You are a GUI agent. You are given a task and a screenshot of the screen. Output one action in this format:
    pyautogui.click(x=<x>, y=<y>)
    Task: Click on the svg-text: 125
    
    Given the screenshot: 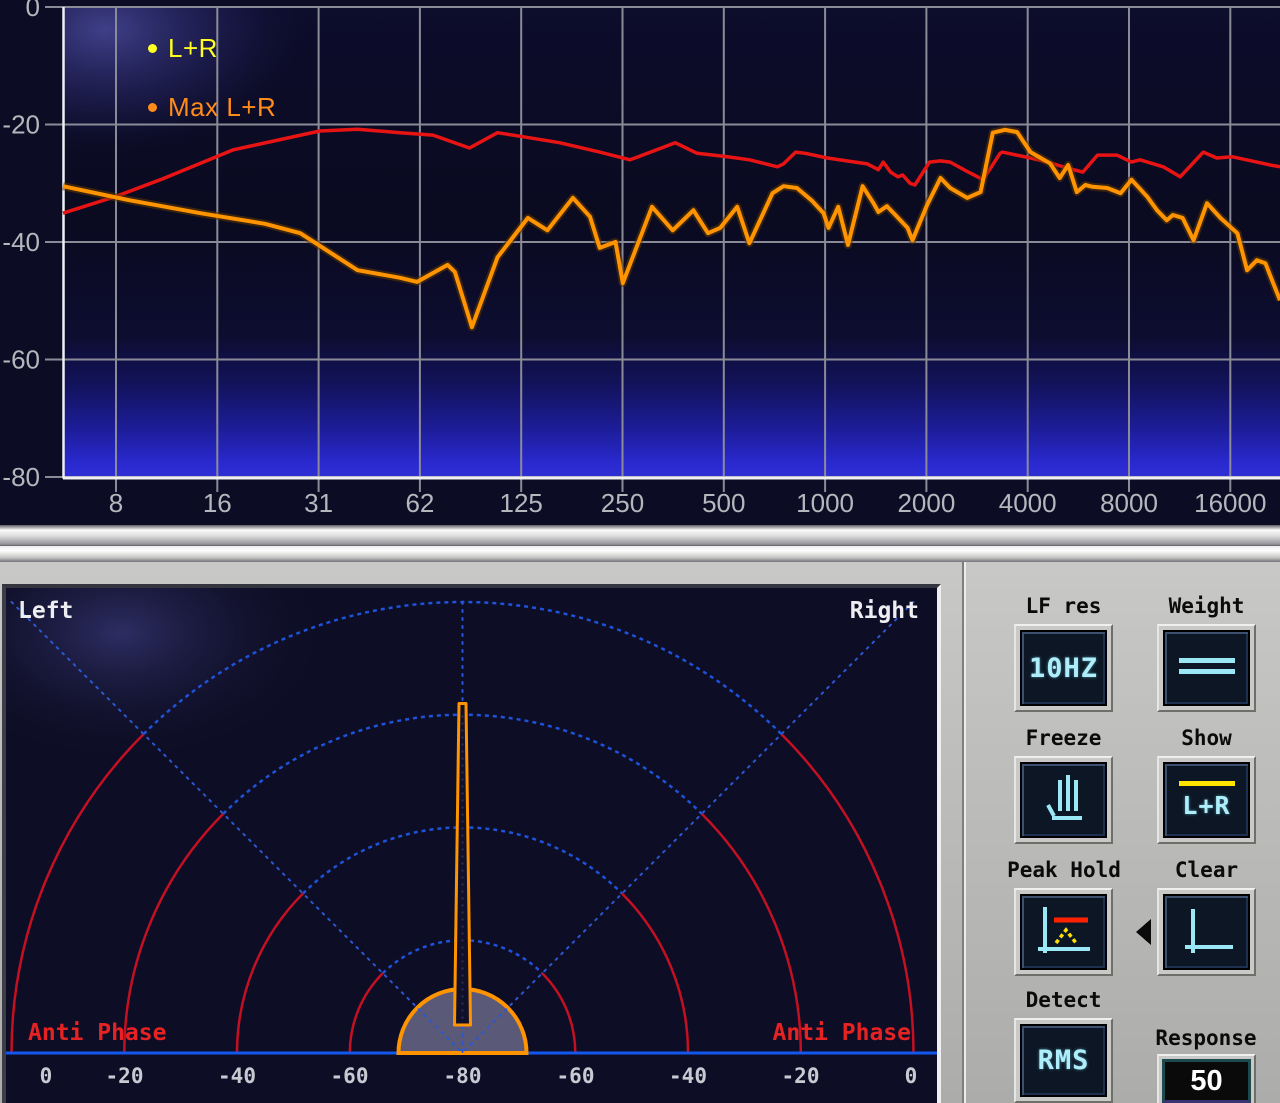 What is the action you would take?
    pyautogui.click(x=521, y=503)
    